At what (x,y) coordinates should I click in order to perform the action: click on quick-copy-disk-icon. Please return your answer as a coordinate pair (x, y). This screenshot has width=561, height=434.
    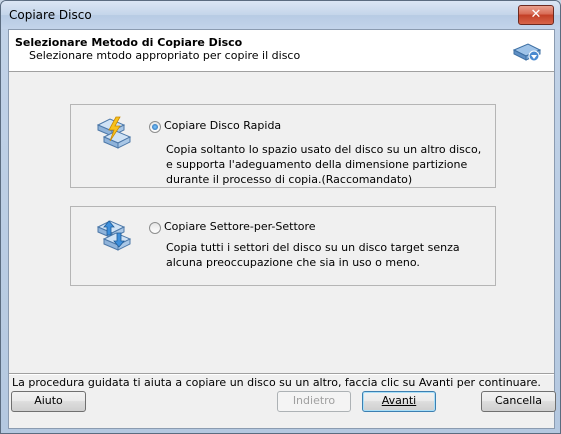
    Looking at the image, I should click on (114, 132).